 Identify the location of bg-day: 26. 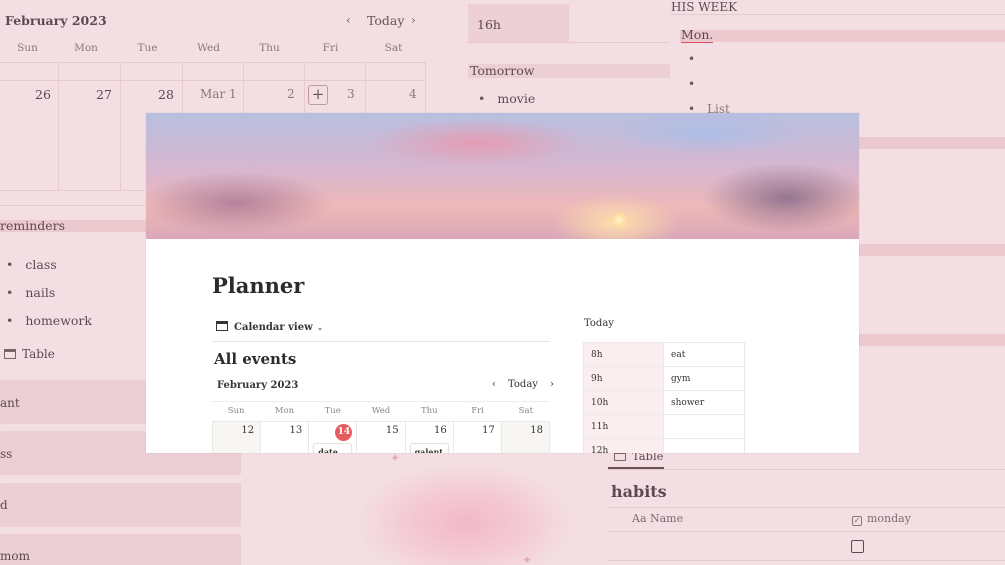
(43, 94).